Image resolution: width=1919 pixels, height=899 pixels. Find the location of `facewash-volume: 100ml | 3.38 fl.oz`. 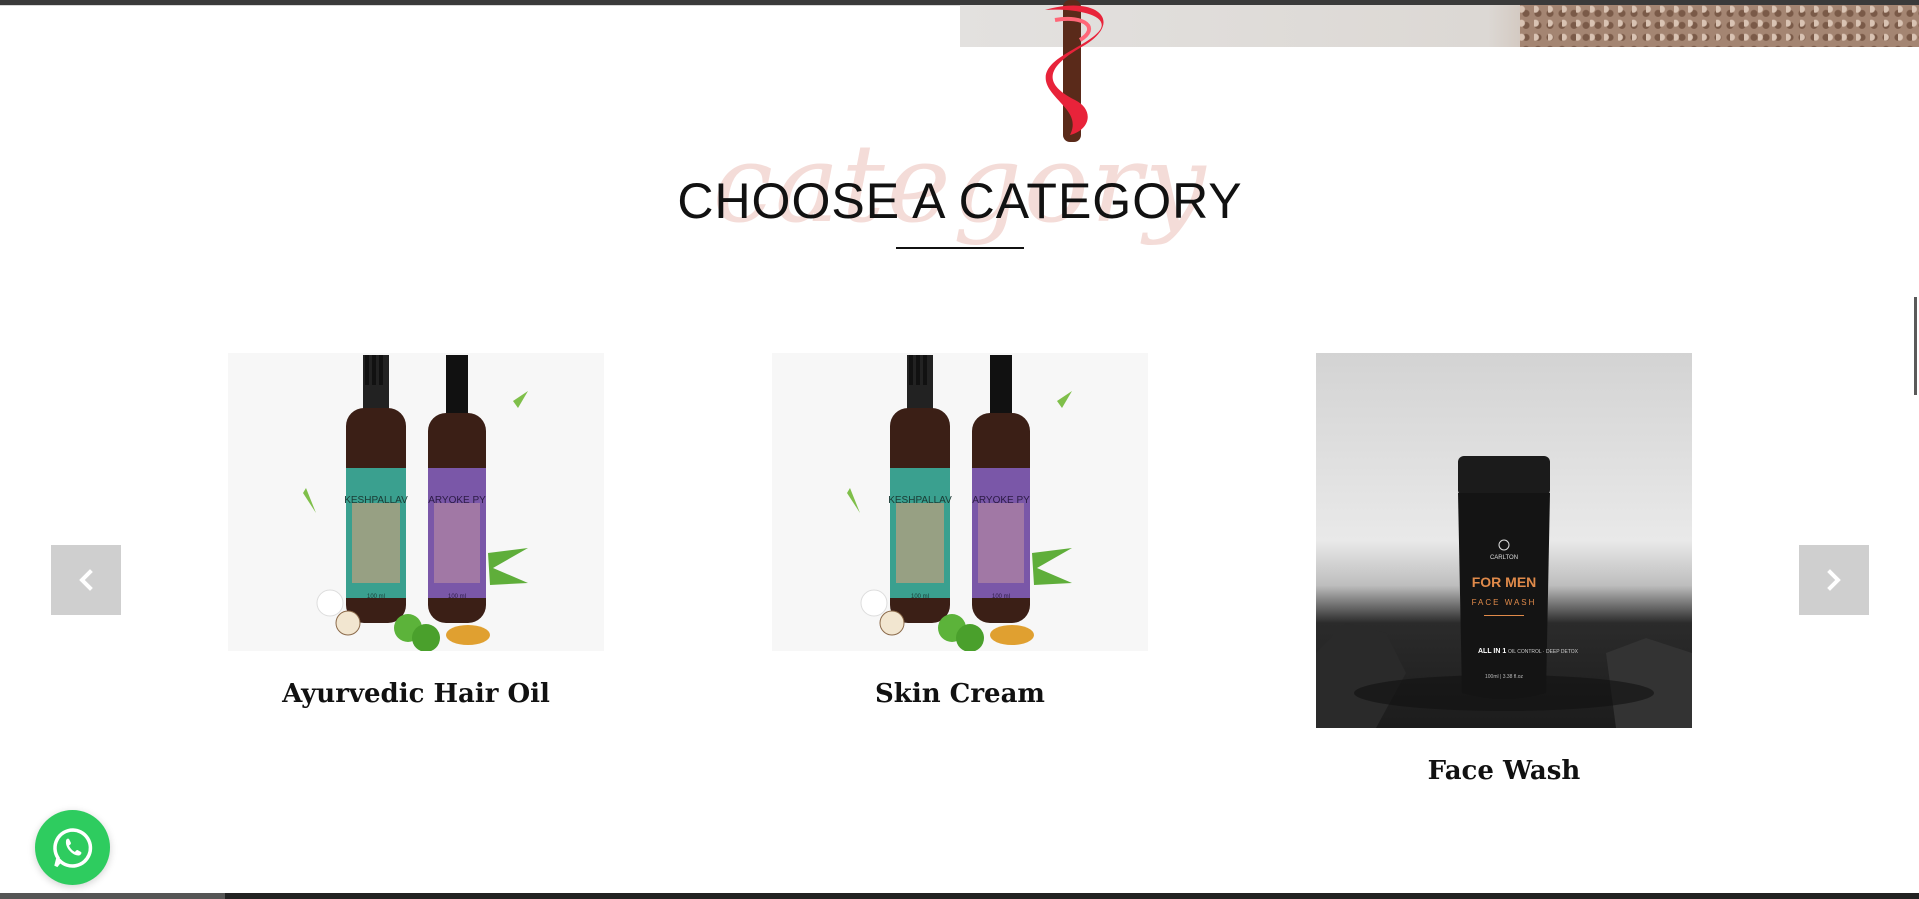

facewash-volume: 100ml | 3.38 fl.oz is located at coordinates (1504, 677).